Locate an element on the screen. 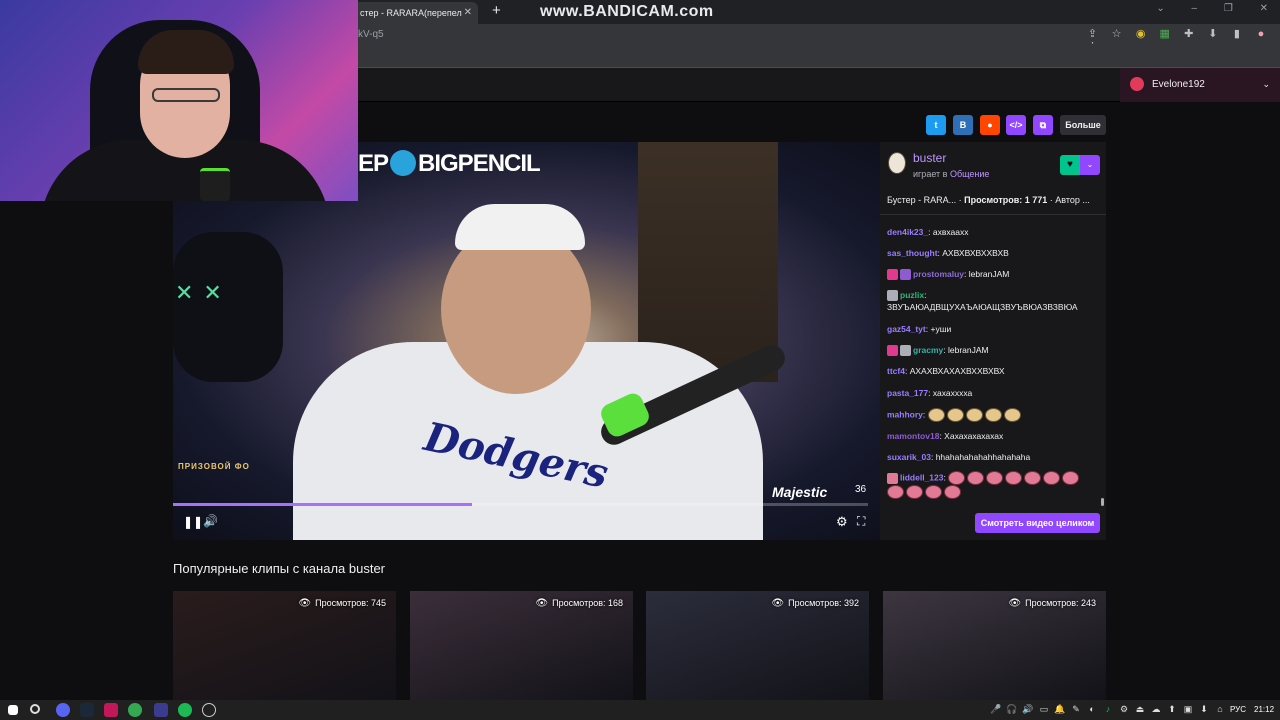 The image size is (1280, 720). tray-icon: ♪ is located at coordinates (1108, 709).